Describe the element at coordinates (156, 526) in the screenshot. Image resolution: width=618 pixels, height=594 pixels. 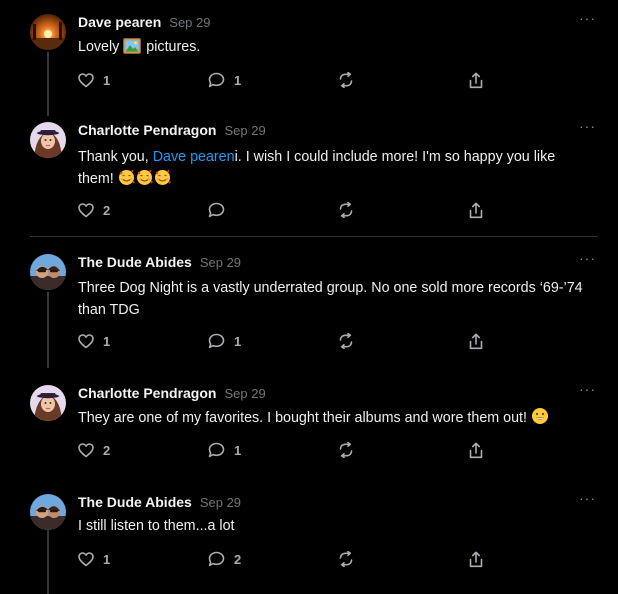
I see `comment-text: I still listen to them...a lot` at that location.